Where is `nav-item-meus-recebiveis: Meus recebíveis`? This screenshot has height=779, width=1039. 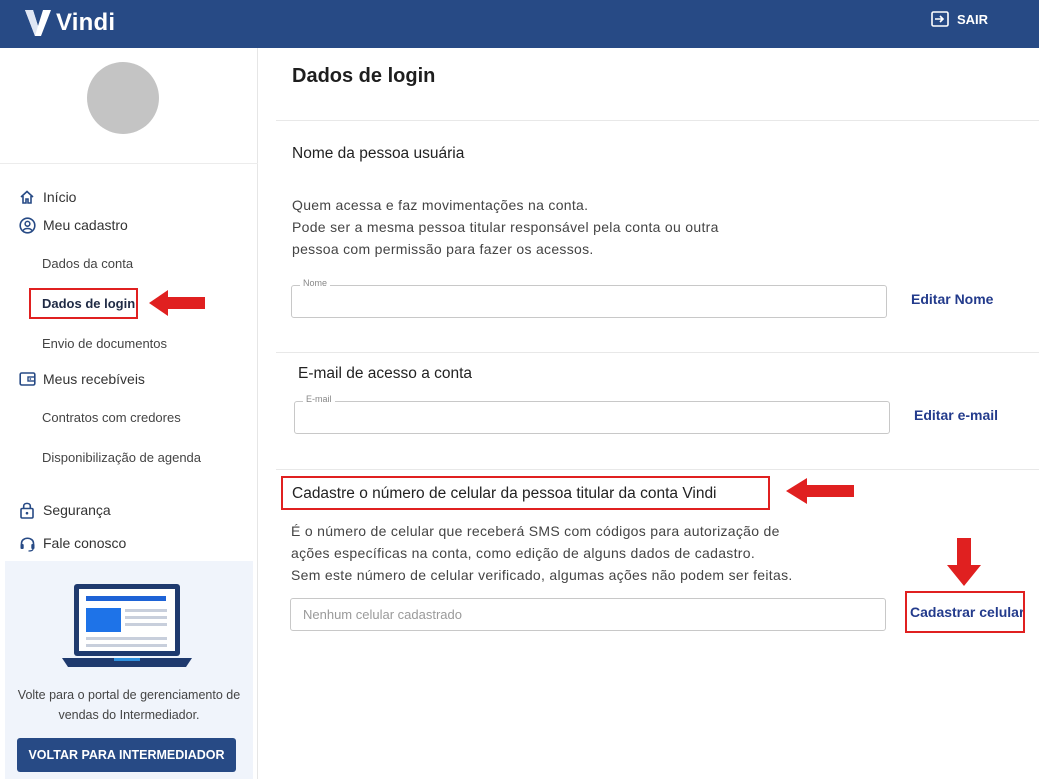 nav-item-meus-recebiveis: Meus recebíveis is located at coordinates (81, 379).